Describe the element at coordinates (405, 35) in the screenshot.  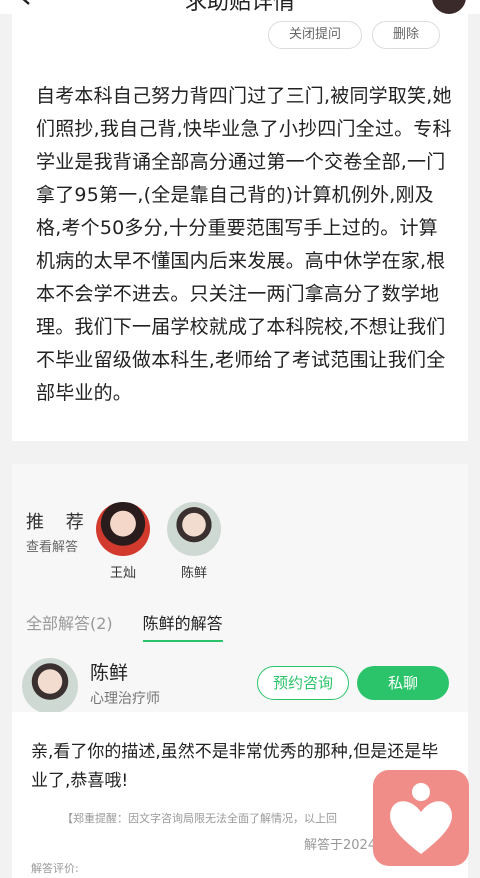
I see `delete-button: 删除` at that location.